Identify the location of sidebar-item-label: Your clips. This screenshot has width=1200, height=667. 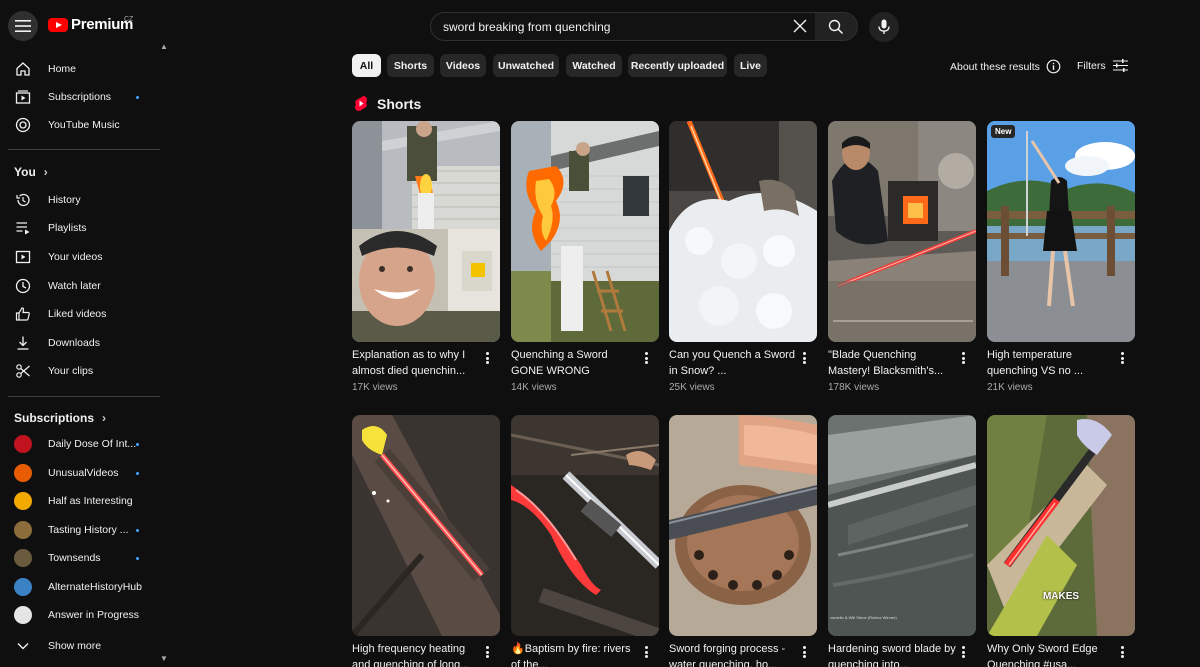
(71, 371).